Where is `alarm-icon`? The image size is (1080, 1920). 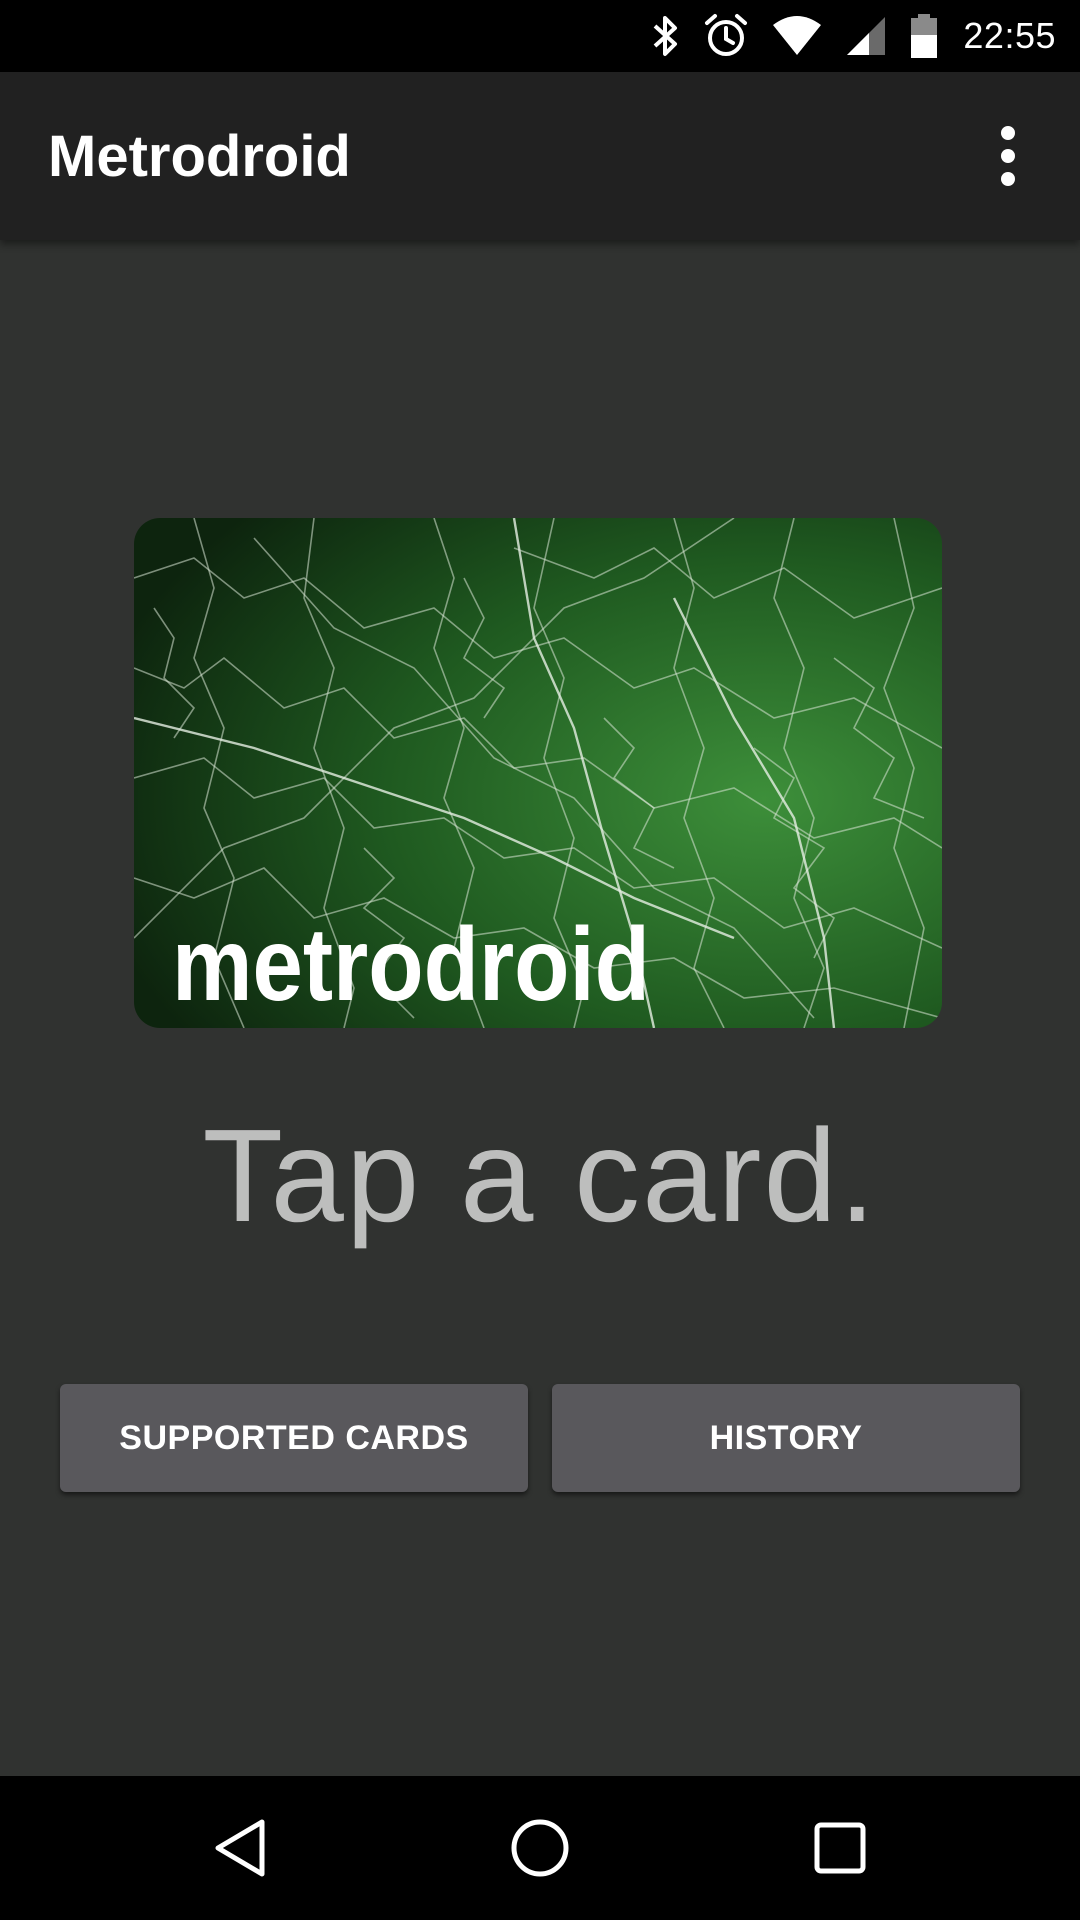
alarm-icon is located at coordinates (726, 36).